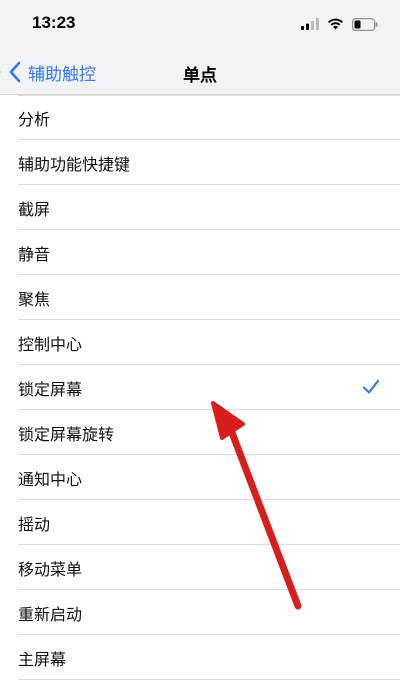 The width and height of the screenshot is (400, 692). I want to click on status-icons, so click(339, 24).